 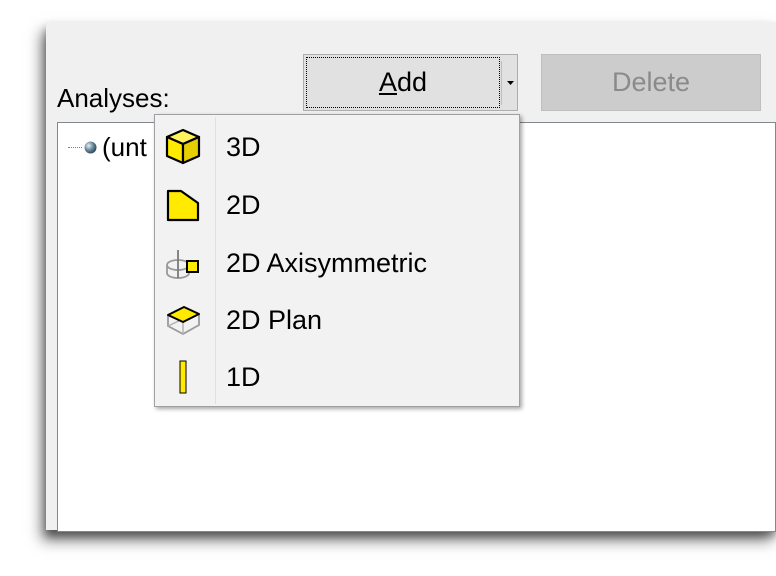 I want to click on plan-2d-icon, so click(x=183, y=320).